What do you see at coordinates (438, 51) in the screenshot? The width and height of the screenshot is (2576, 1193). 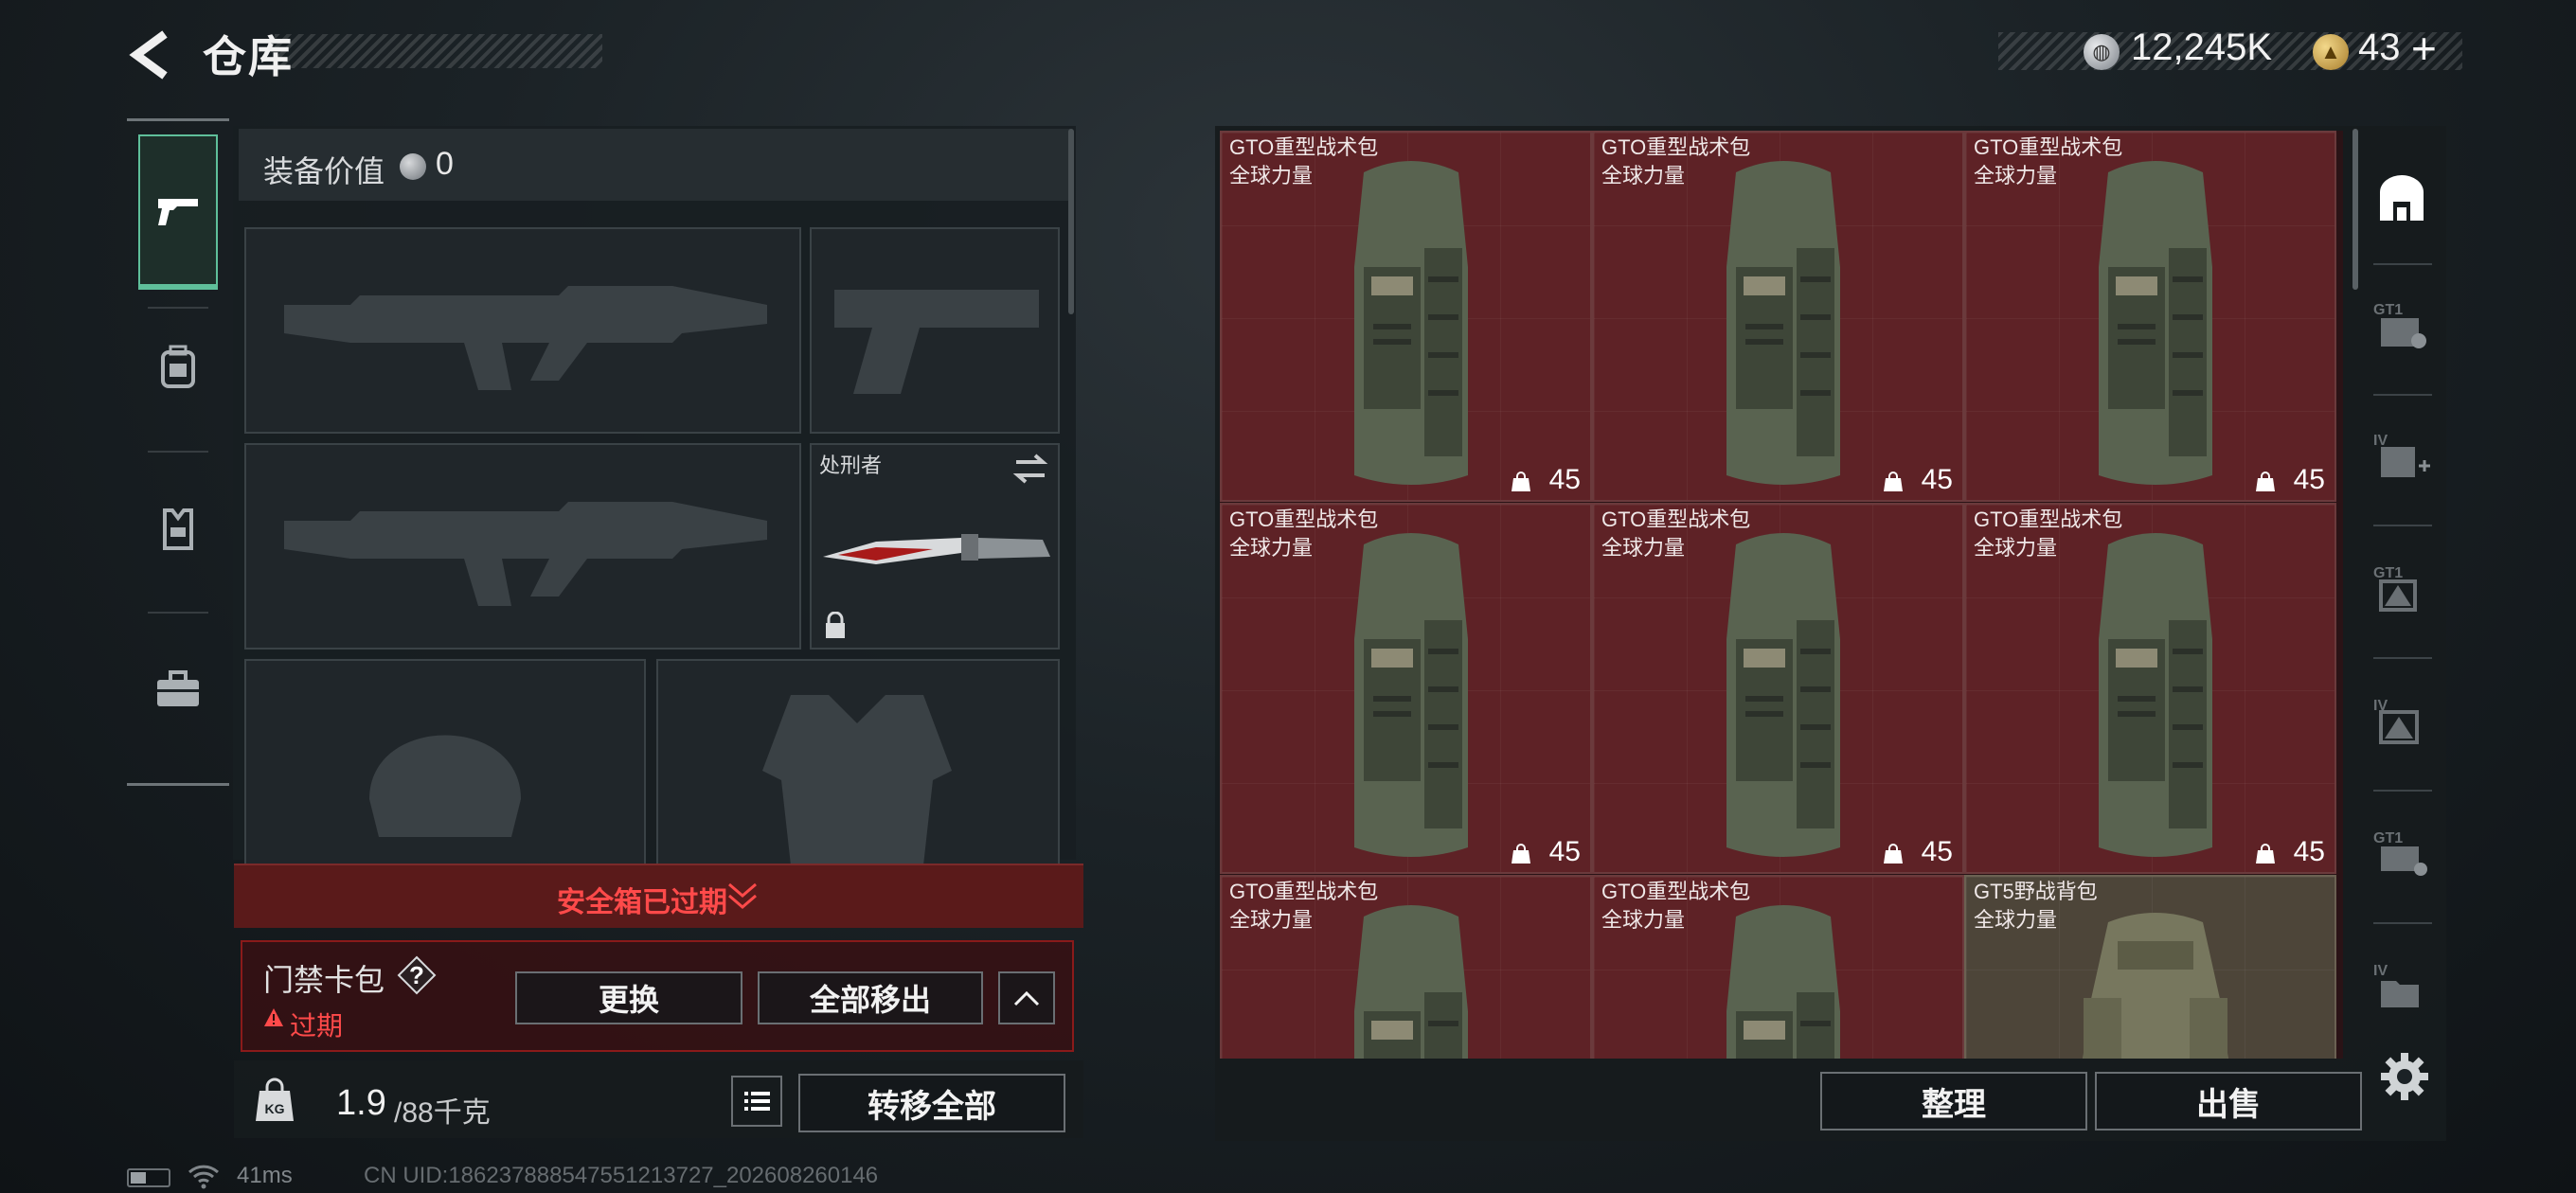 I see `title-decoration` at bounding box center [438, 51].